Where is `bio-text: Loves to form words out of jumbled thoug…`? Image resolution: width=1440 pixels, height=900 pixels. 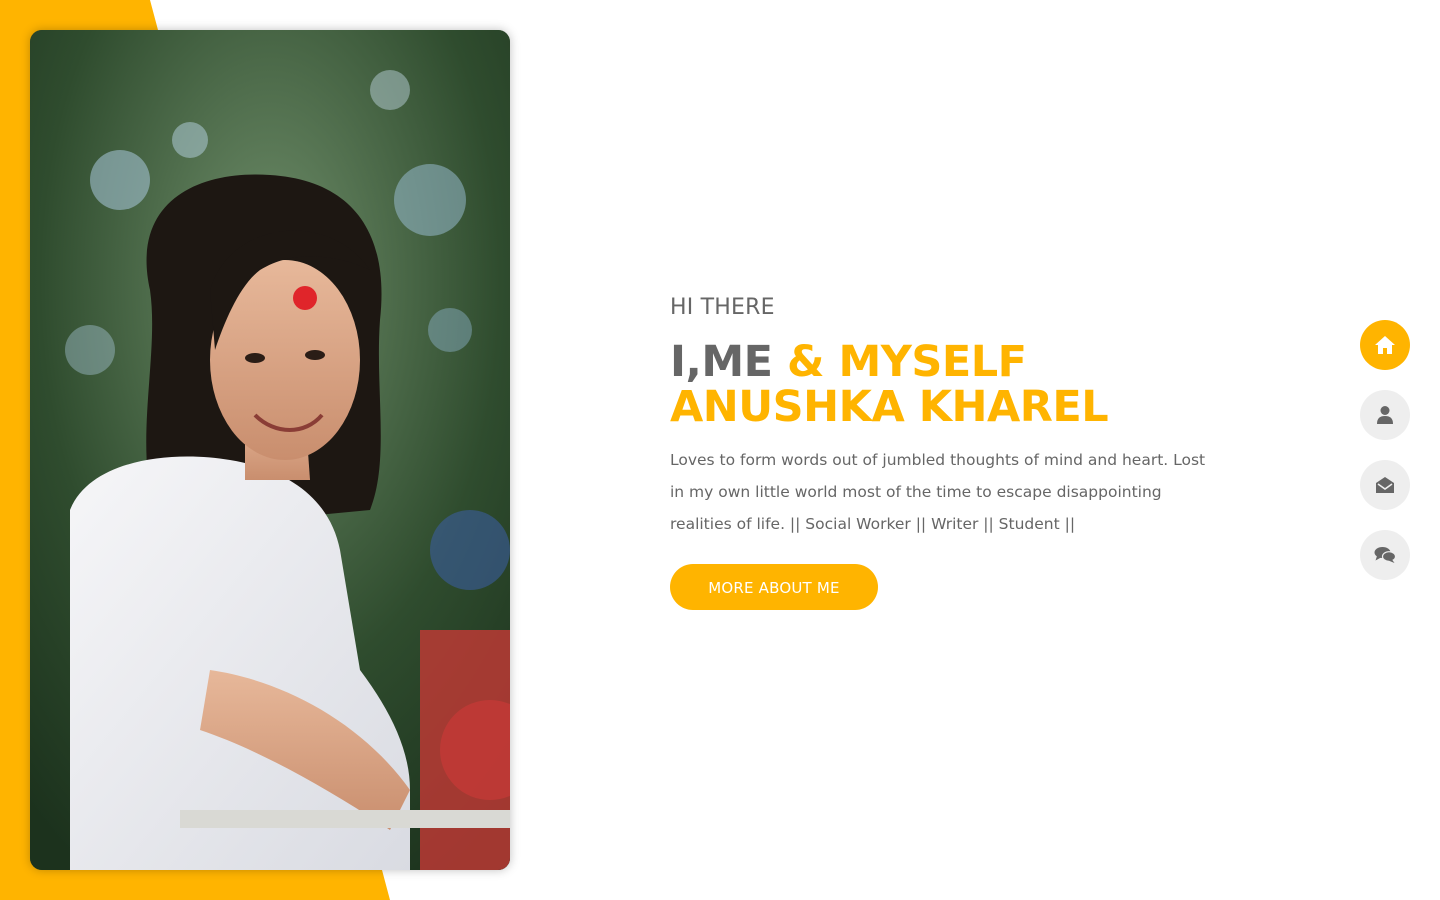 bio-text: Loves to form words out of jumbled thoug… is located at coordinates (938, 492).